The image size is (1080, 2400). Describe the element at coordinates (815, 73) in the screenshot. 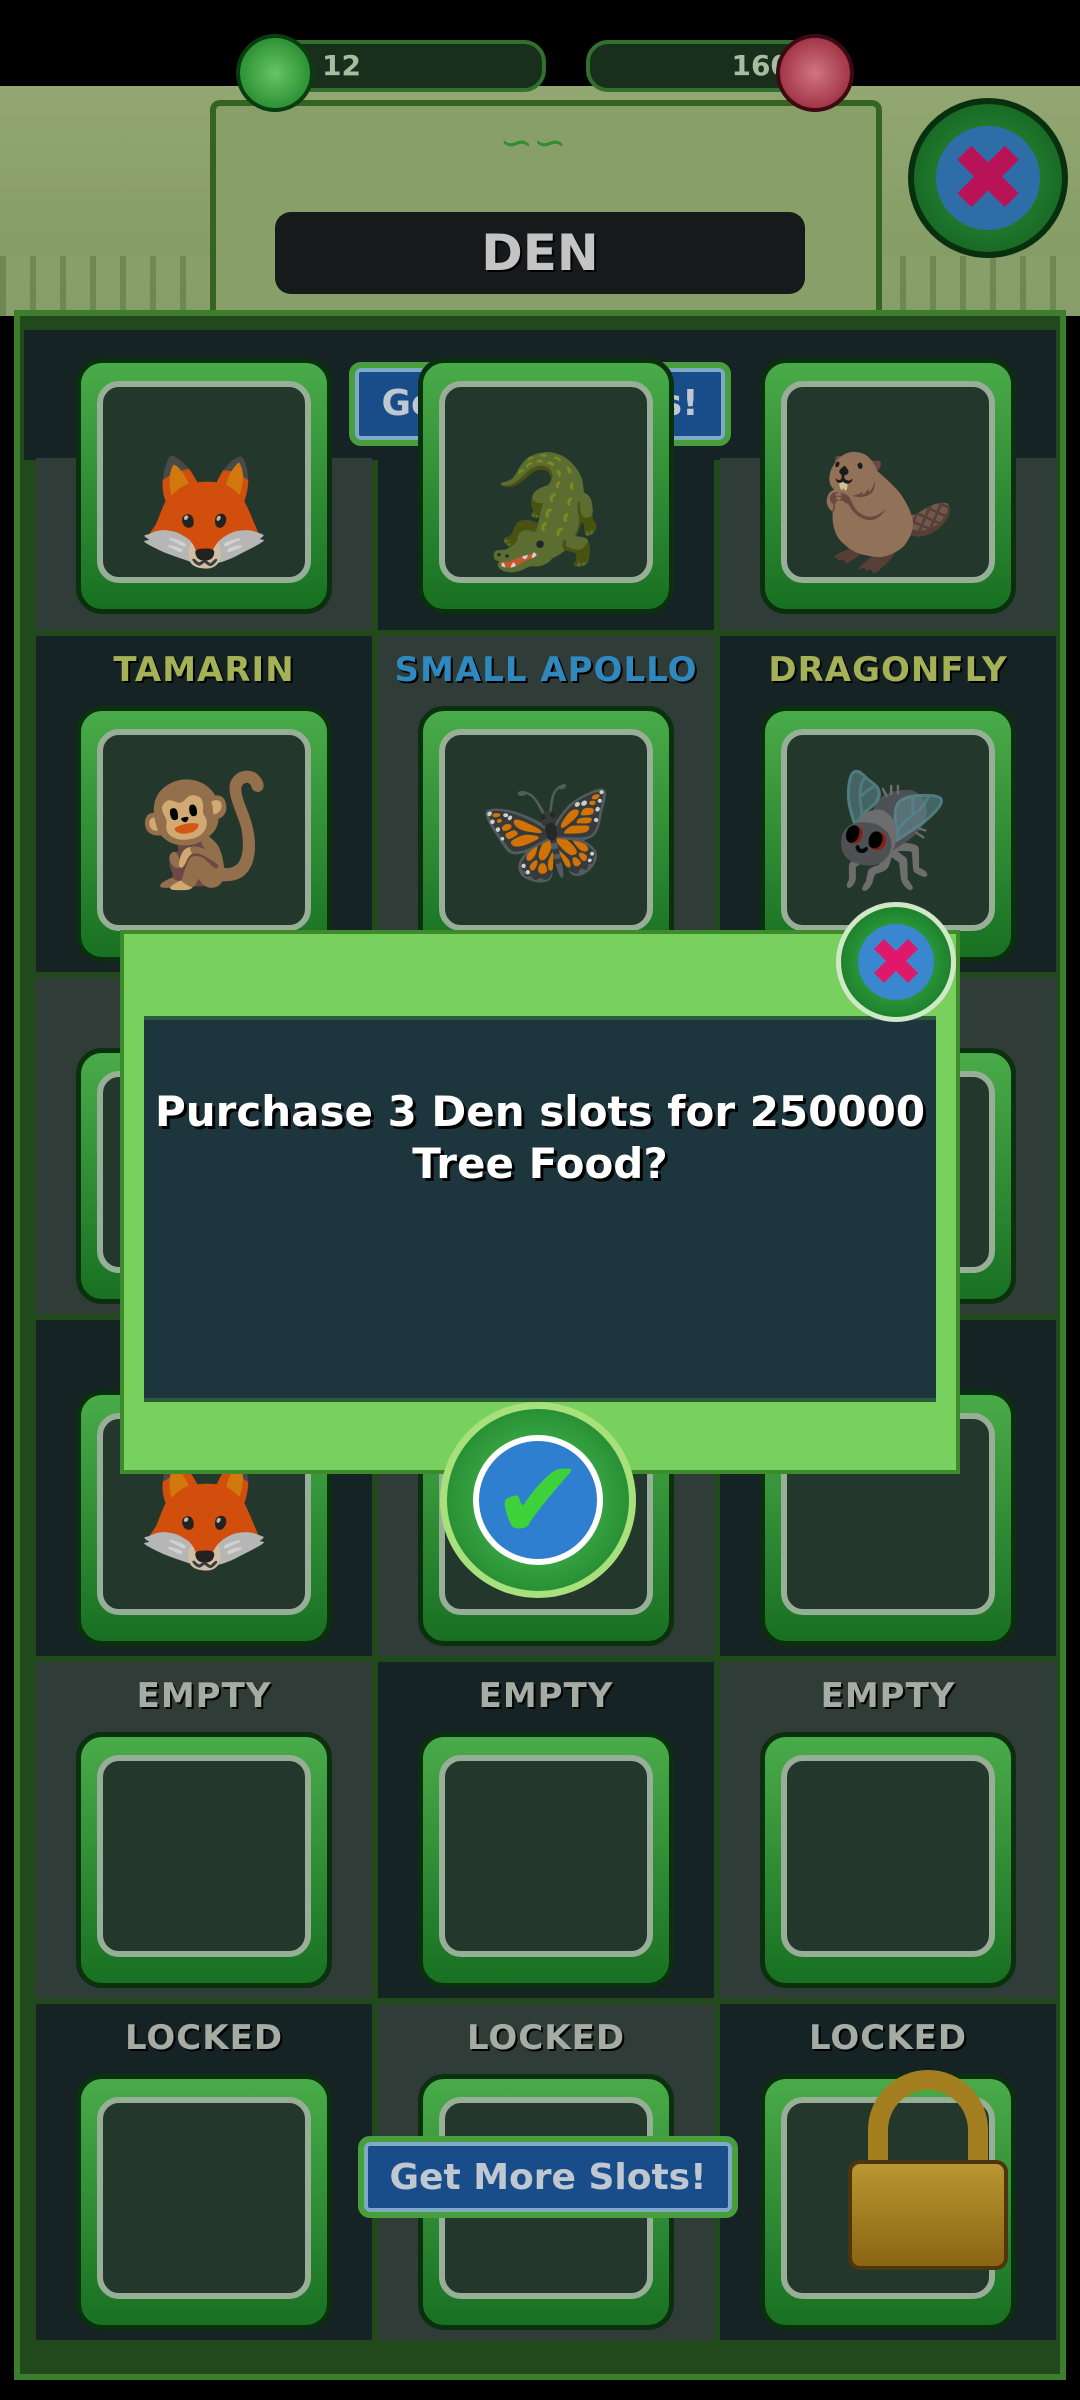

I see `red-crystal-icon` at that location.